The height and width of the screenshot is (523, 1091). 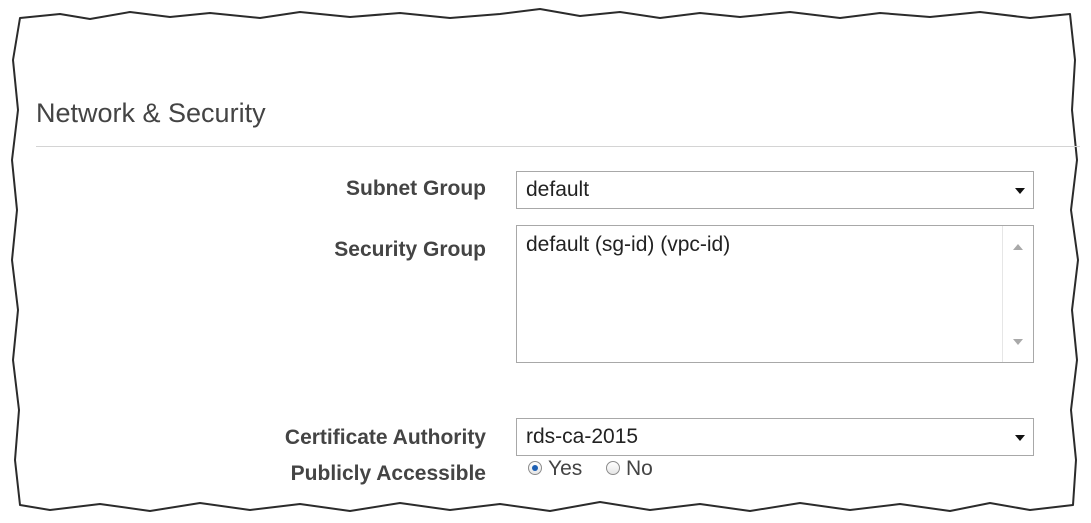 I want to click on subnet-group-label: Subnet Group, so click(x=416, y=188).